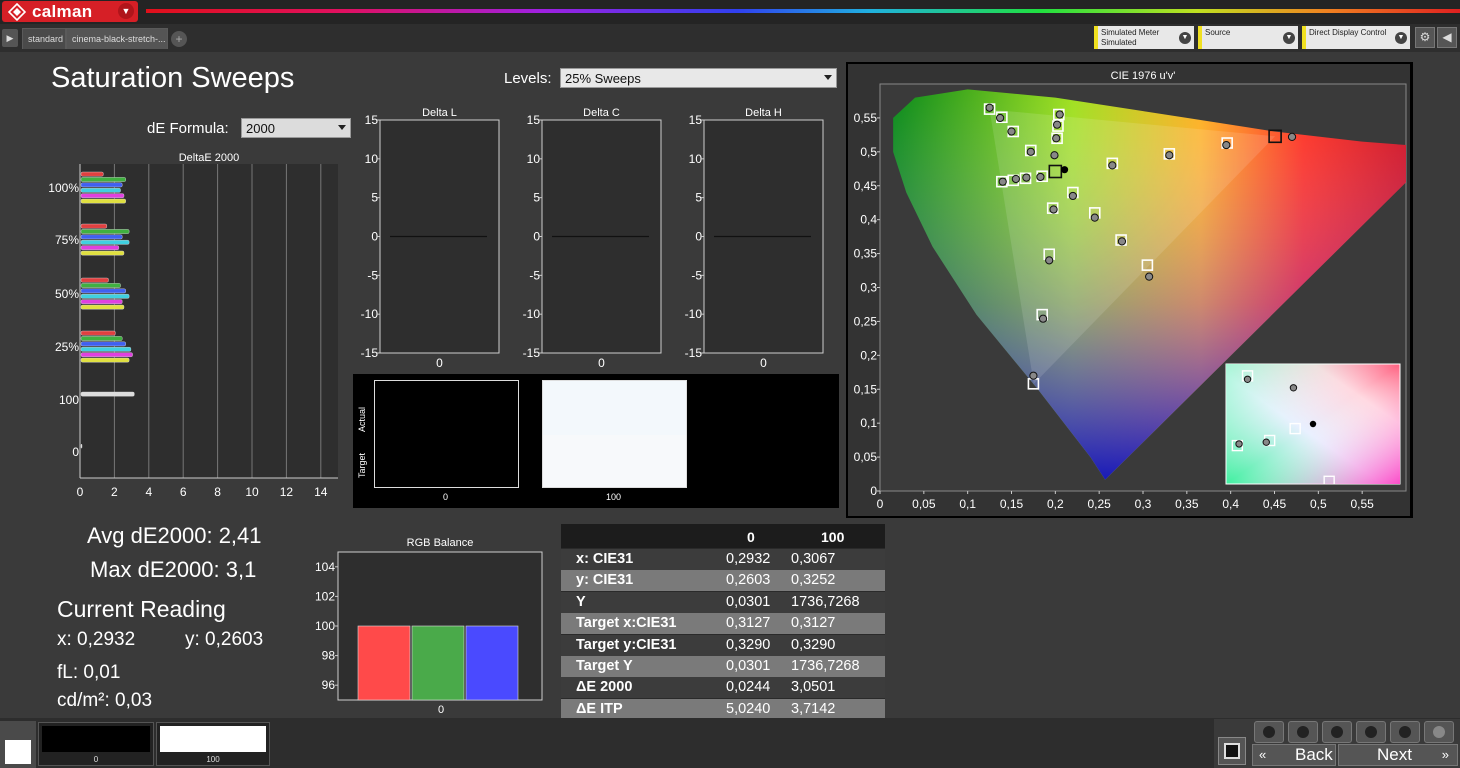  Describe the element at coordinates (825, 601) in the screenshot. I see `row-value-100: 1736,7268` at that location.